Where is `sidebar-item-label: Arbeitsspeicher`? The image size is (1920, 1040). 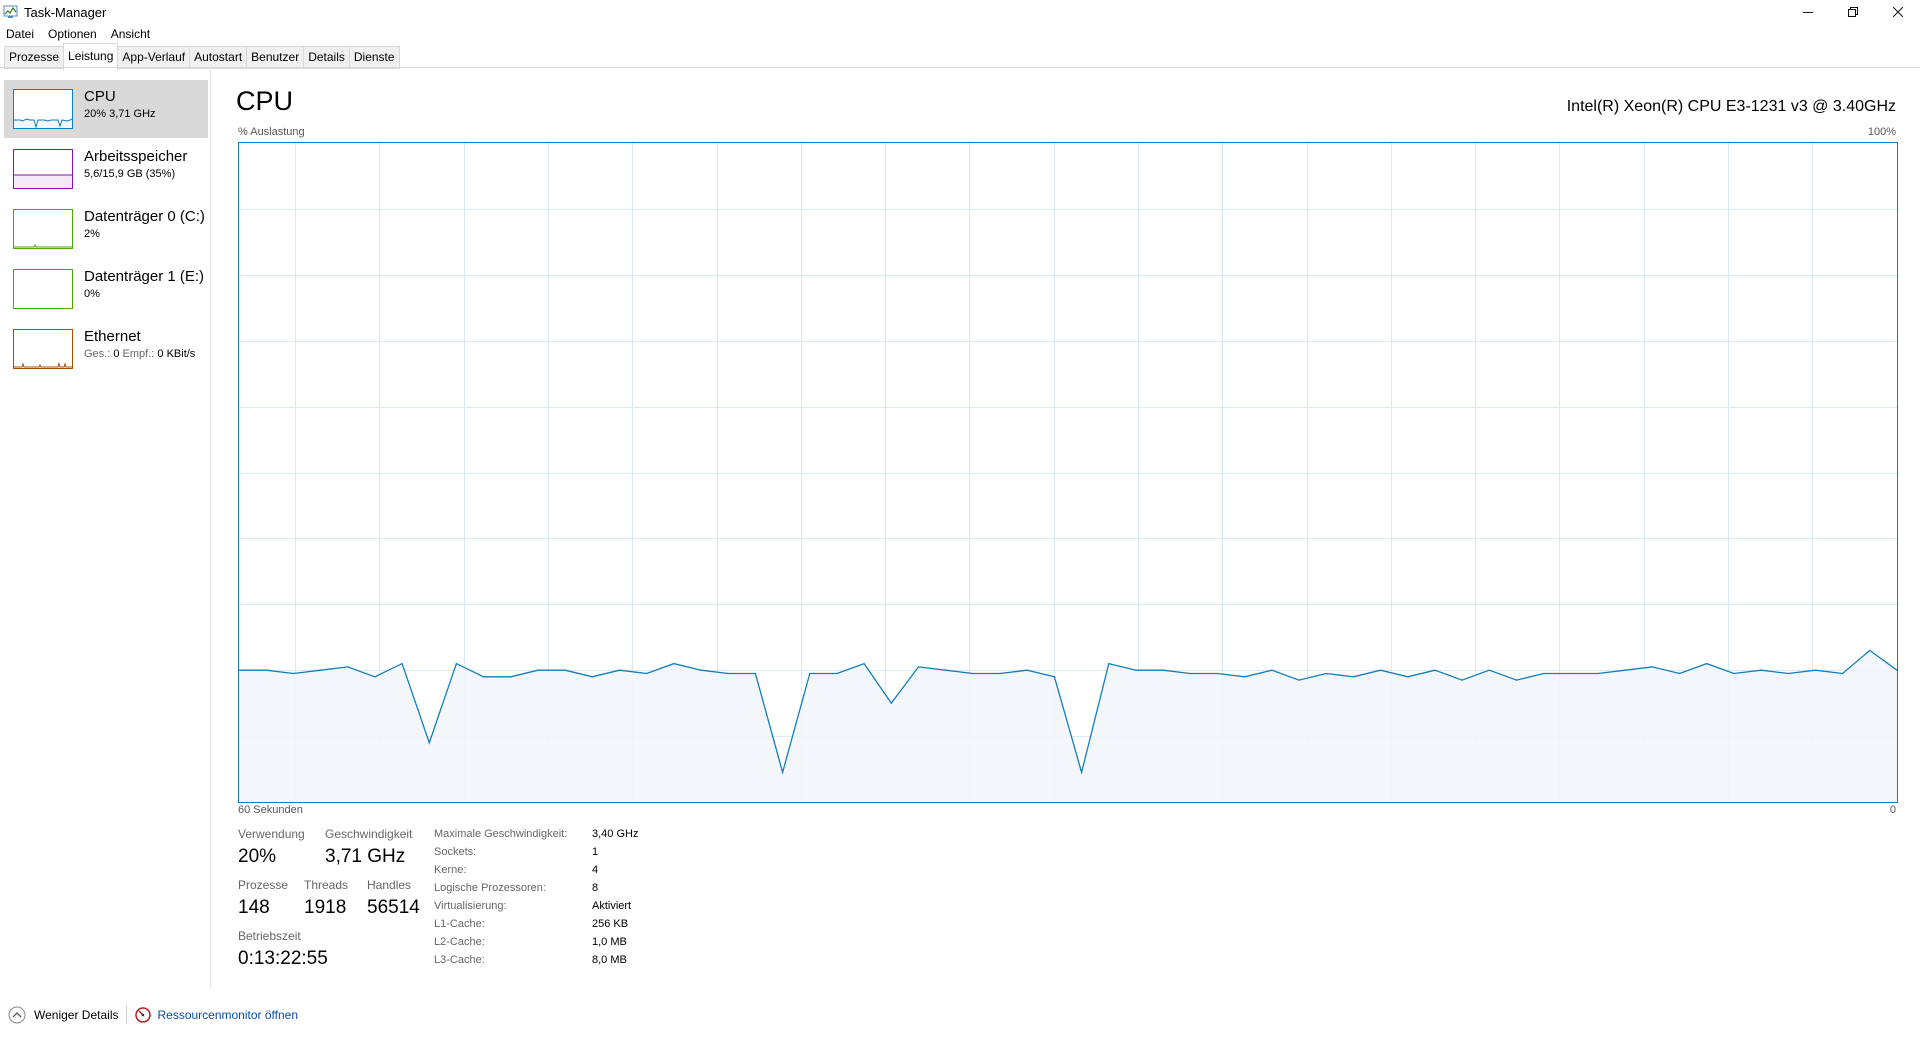
sidebar-item-label: Arbeitsspeicher is located at coordinates (136, 156).